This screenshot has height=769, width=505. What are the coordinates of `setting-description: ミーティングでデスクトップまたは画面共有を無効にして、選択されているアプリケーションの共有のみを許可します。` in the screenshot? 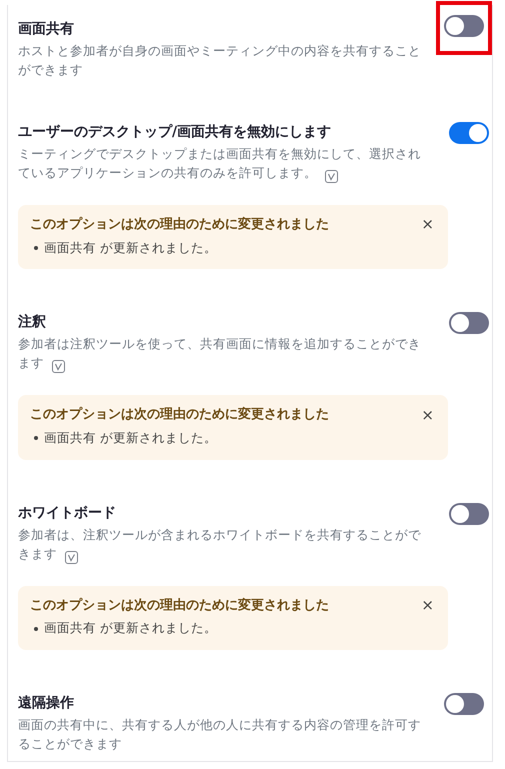 It's located at (223, 164).